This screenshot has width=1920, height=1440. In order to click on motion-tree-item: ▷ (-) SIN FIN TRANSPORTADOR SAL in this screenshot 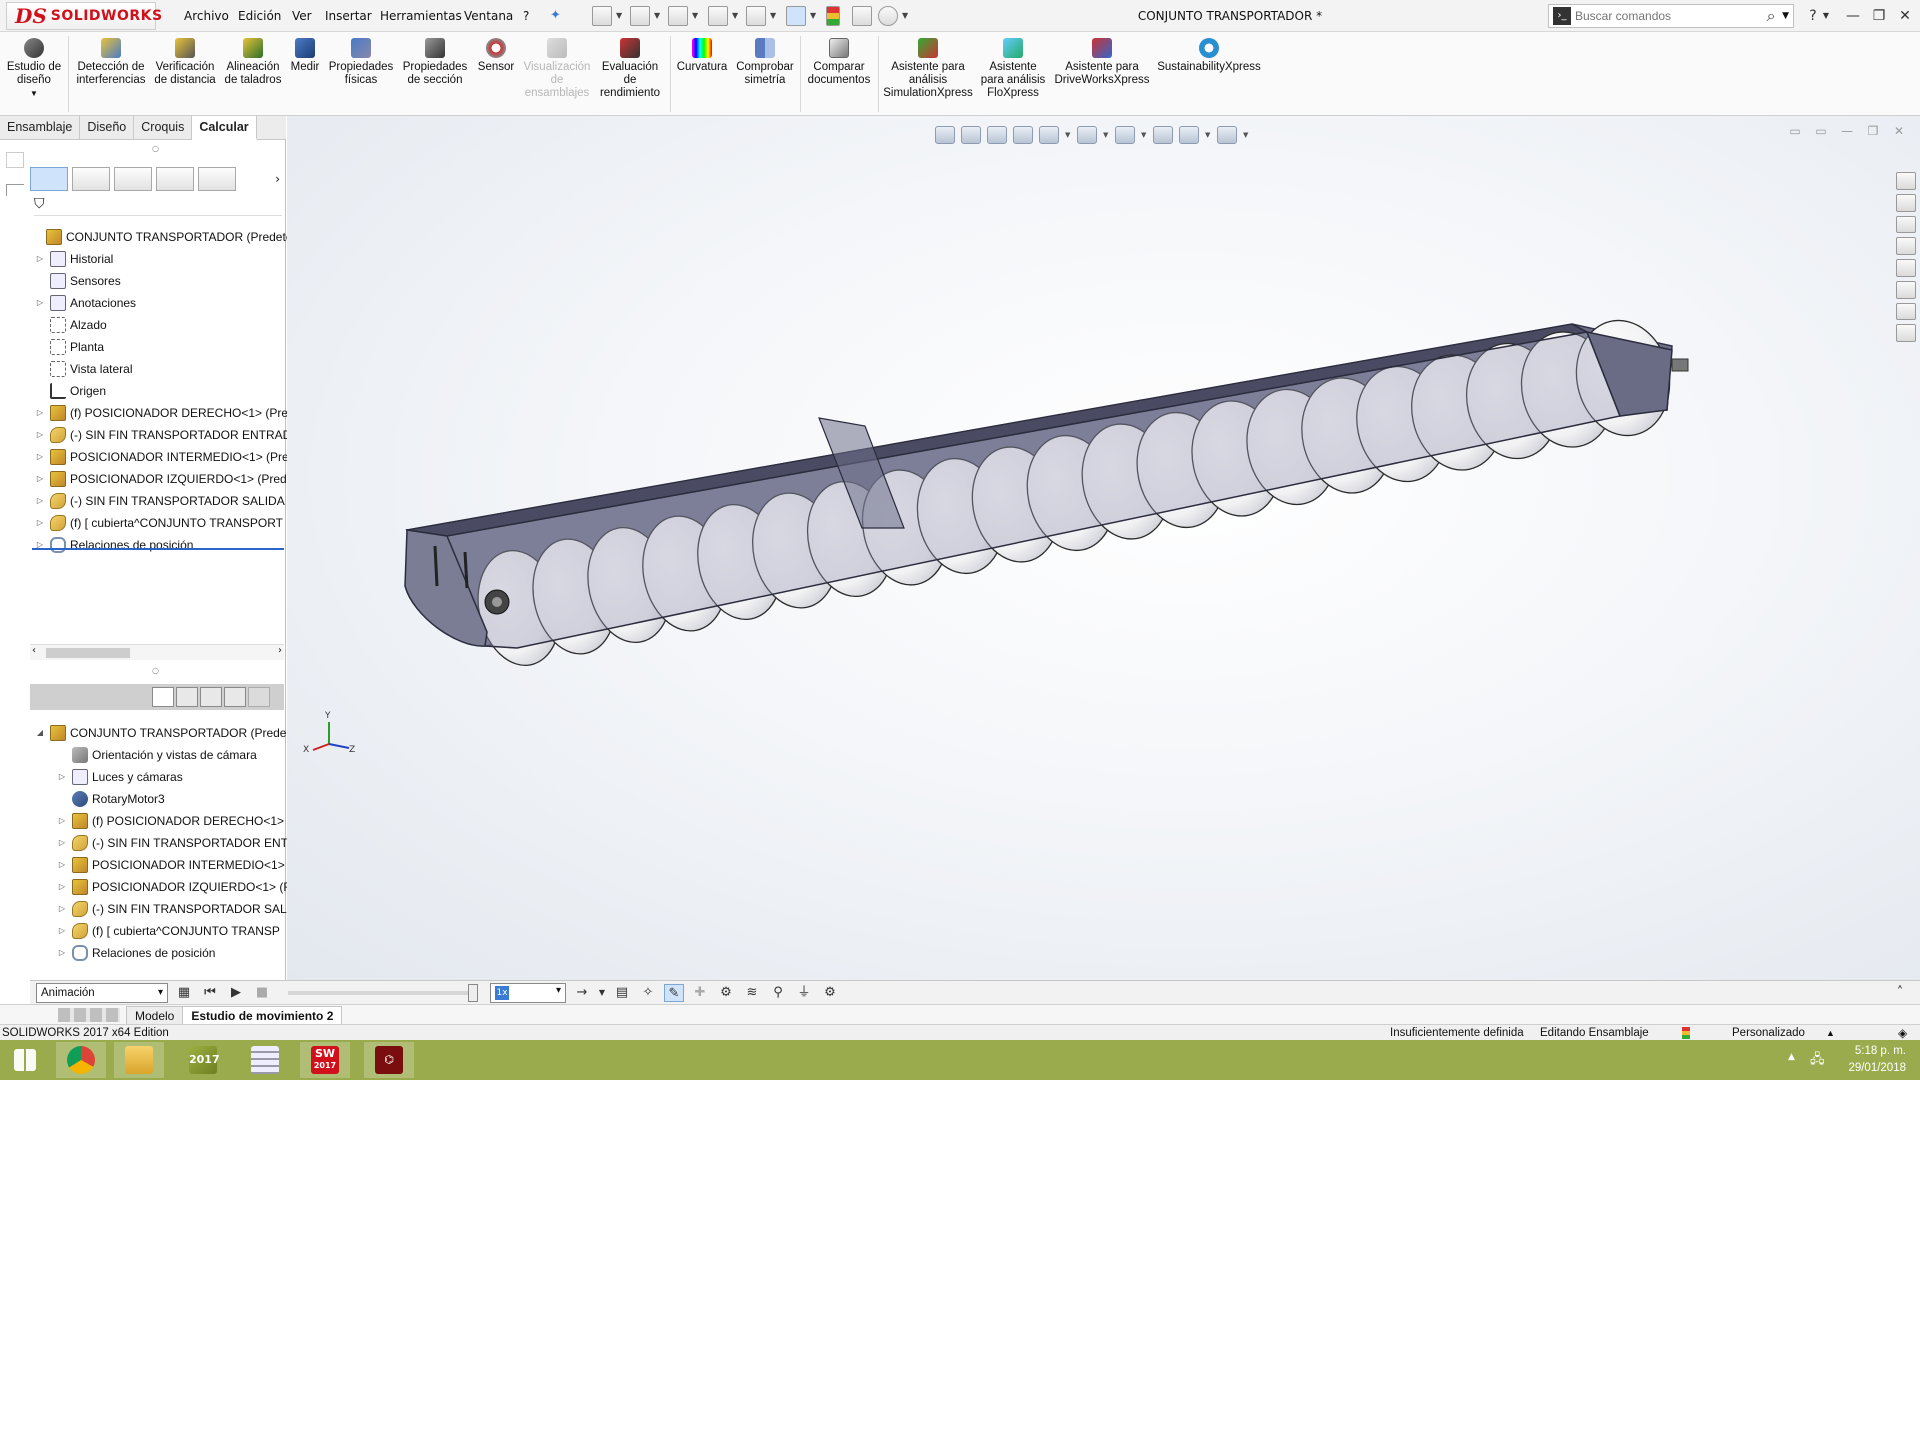, I will do `click(171, 909)`.